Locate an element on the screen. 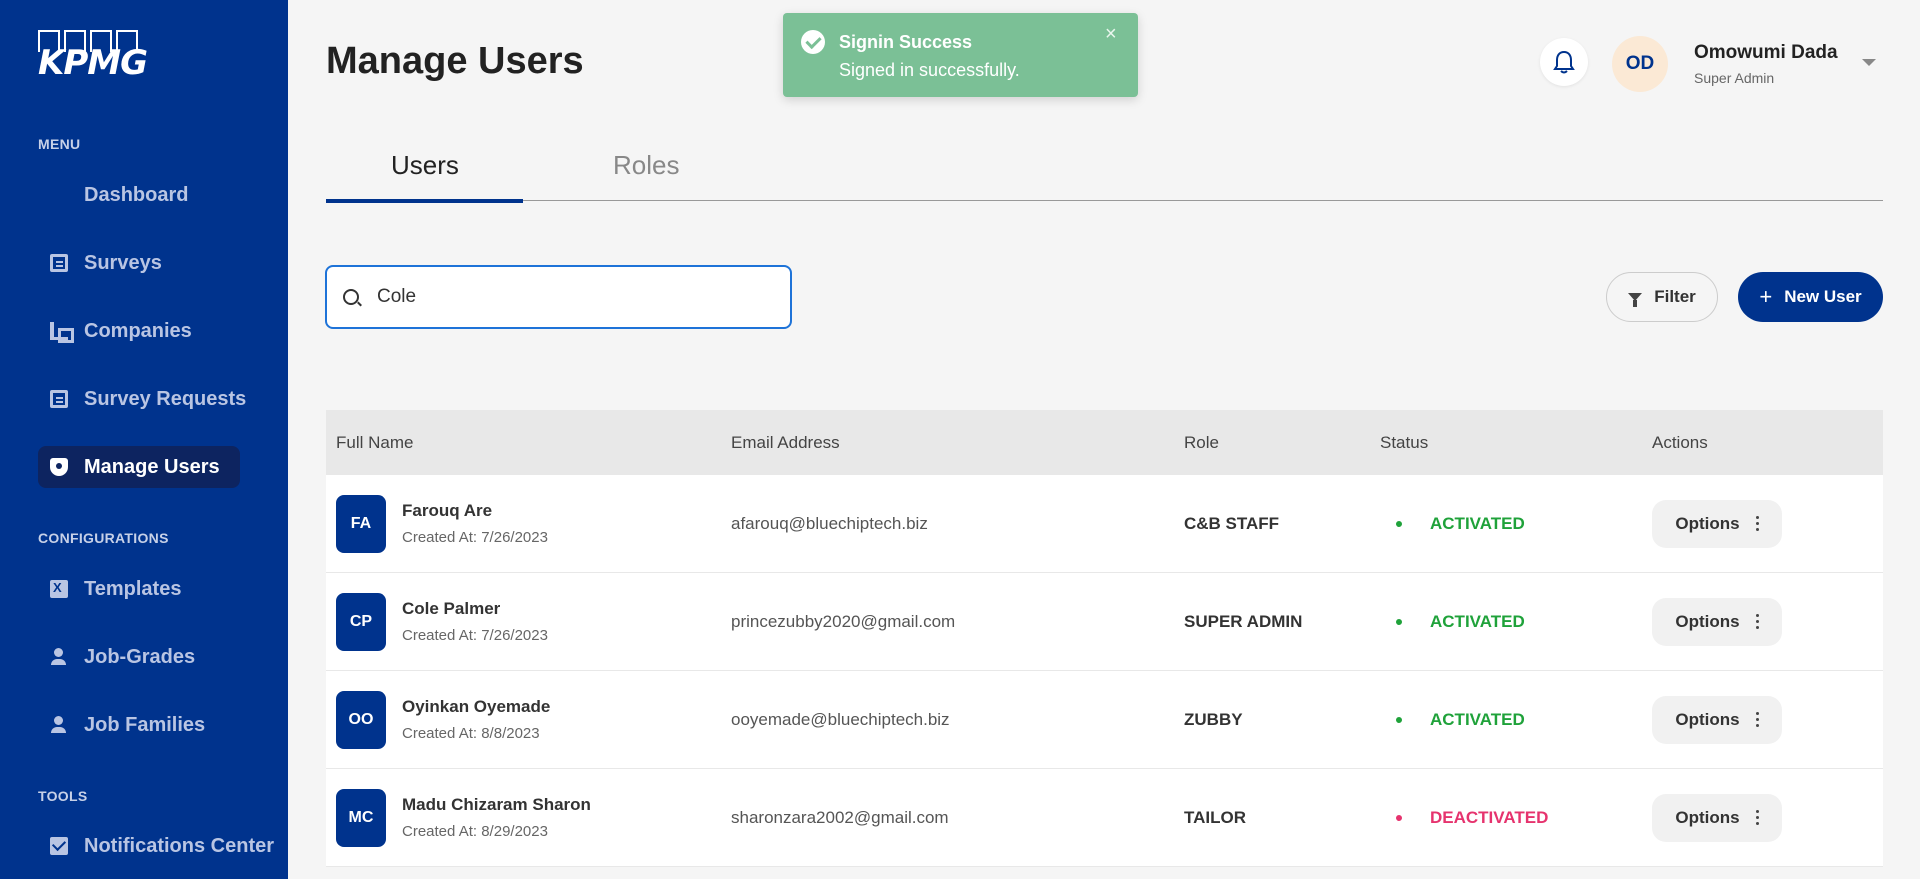 The image size is (1920, 879). sidebar-item-survey-requests: Survey Requests is located at coordinates (148, 399).